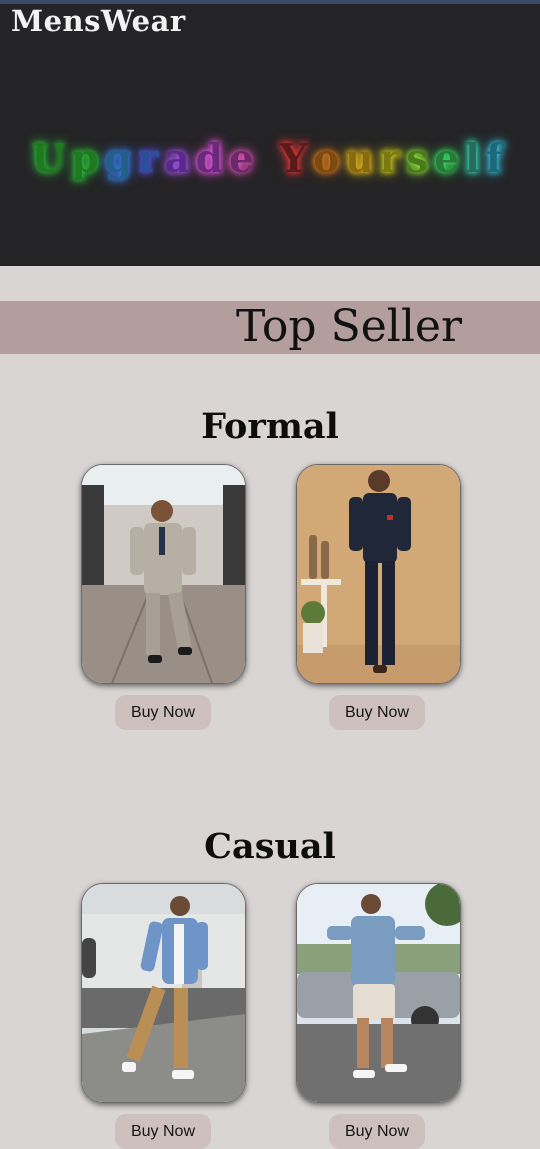 Image resolution: width=540 pixels, height=1149 pixels. What do you see at coordinates (497, 159) in the screenshot?
I see `tagline-letter: f` at bounding box center [497, 159].